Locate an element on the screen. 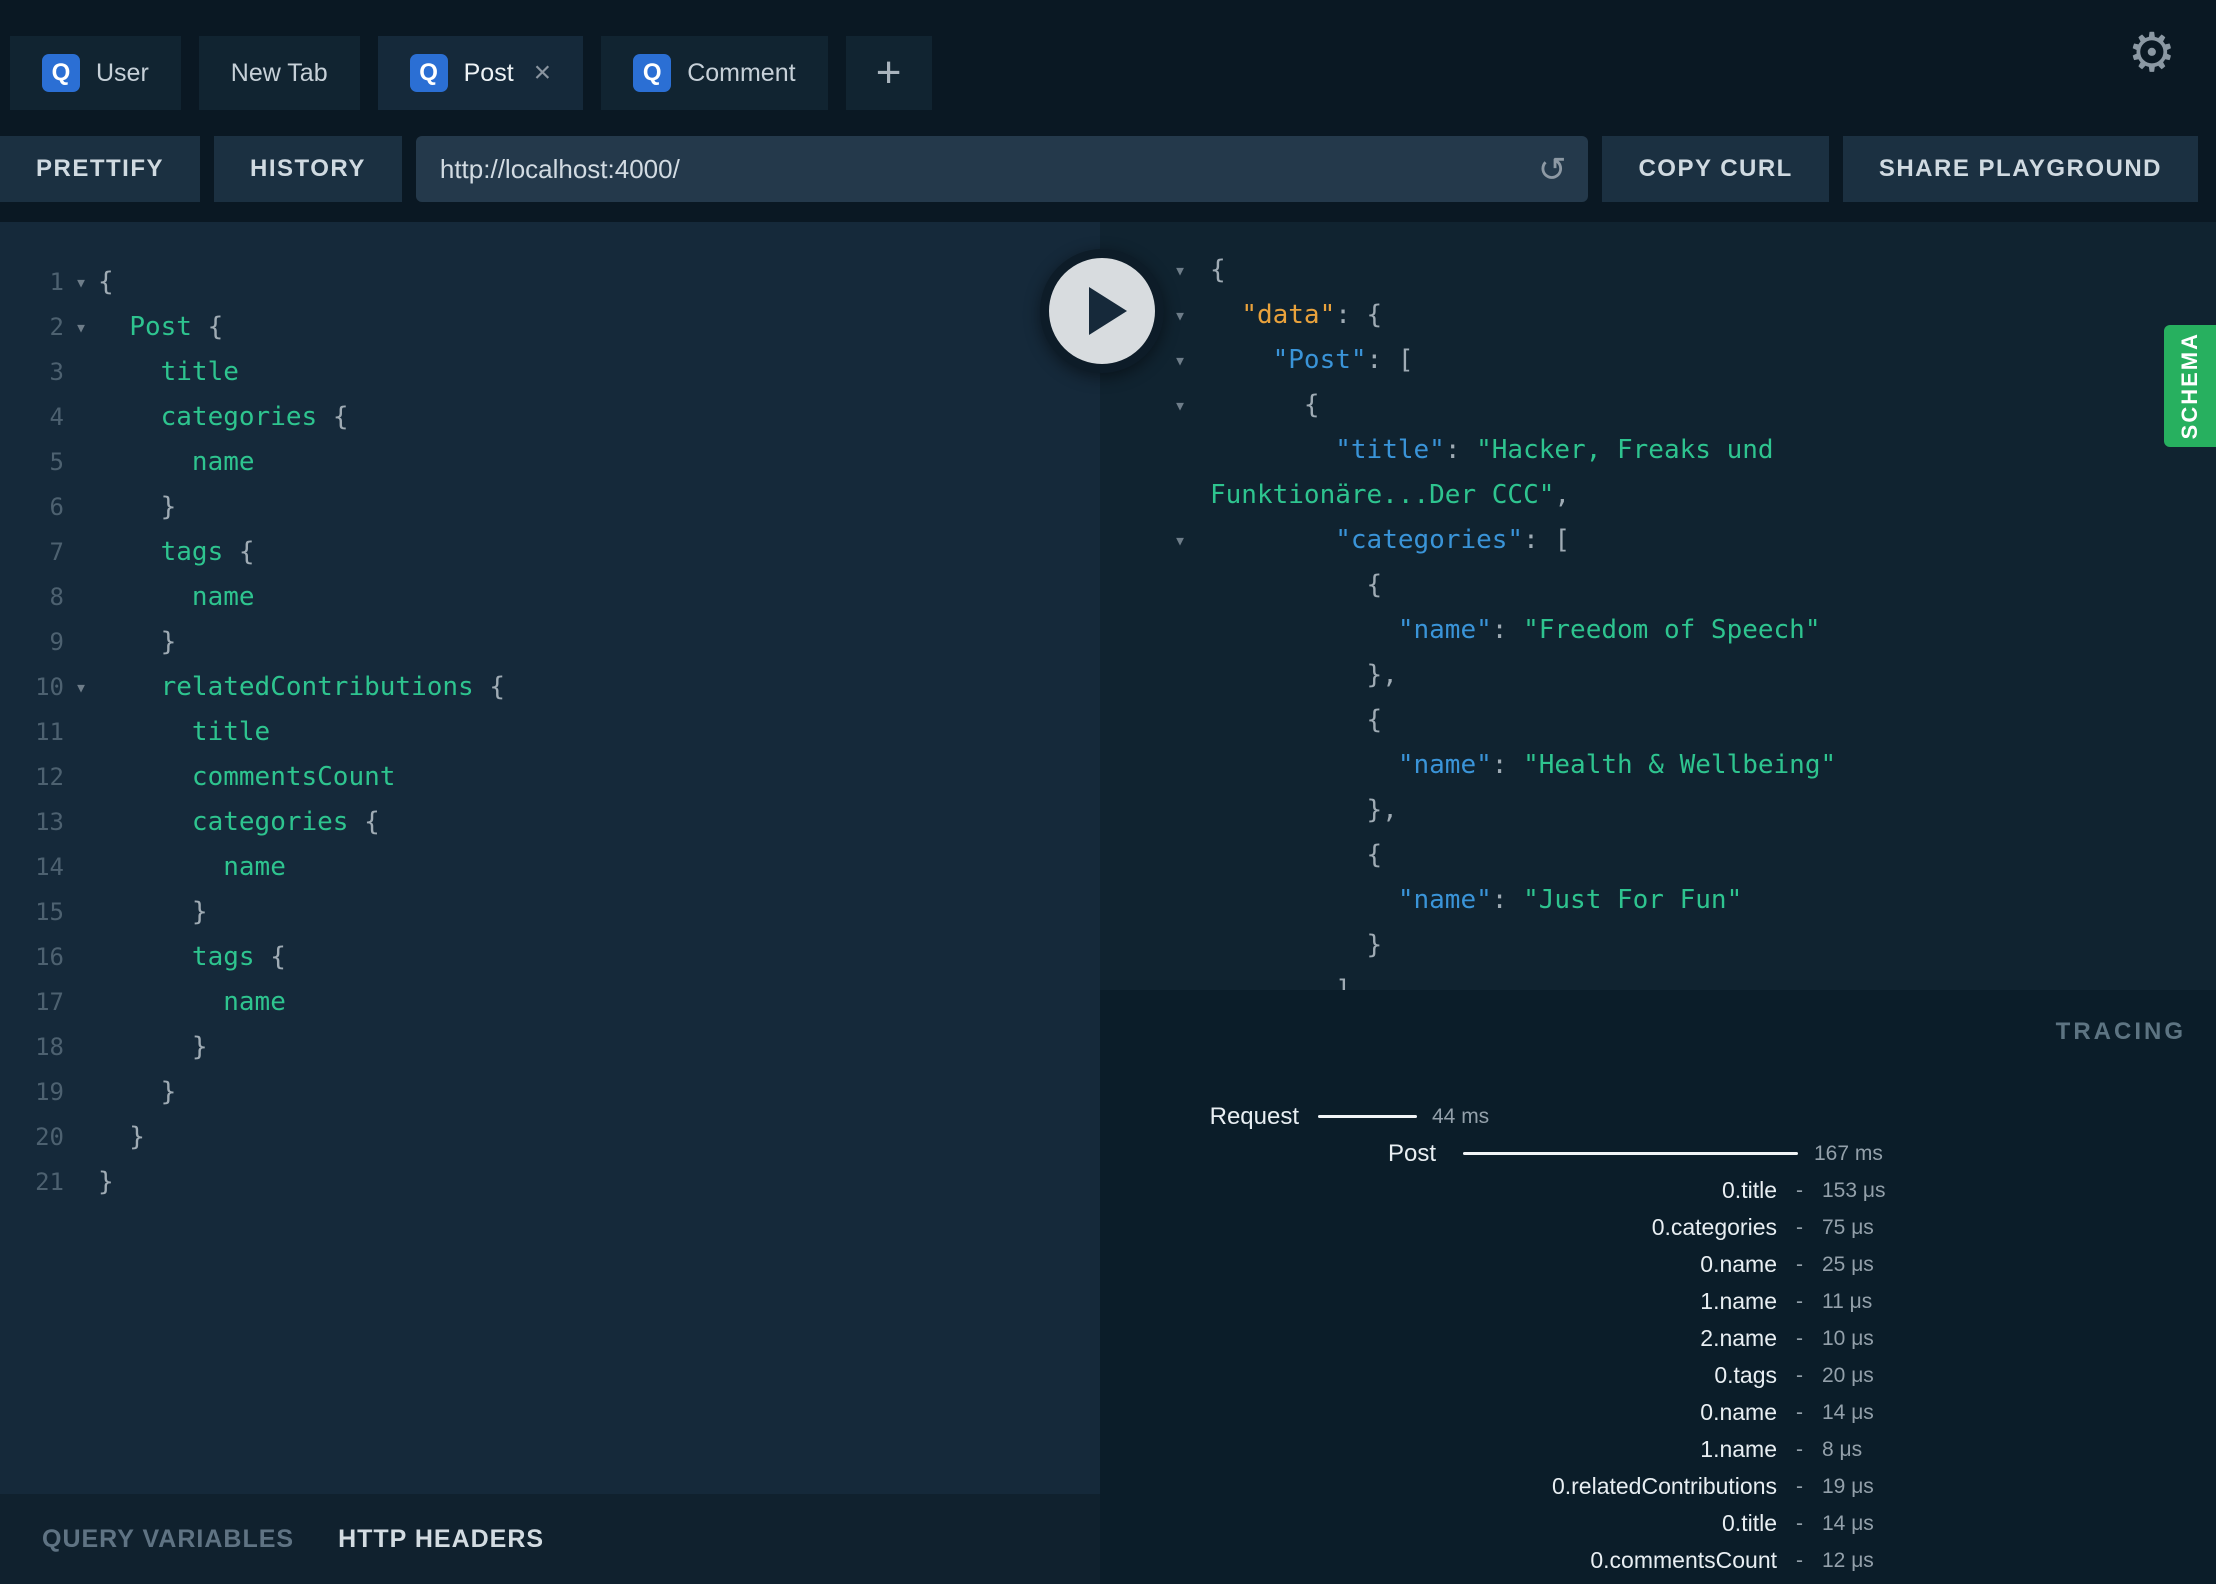 This screenshot has width=2216, height=1584. line-number: 19 is located at coordinates (49, 1092).